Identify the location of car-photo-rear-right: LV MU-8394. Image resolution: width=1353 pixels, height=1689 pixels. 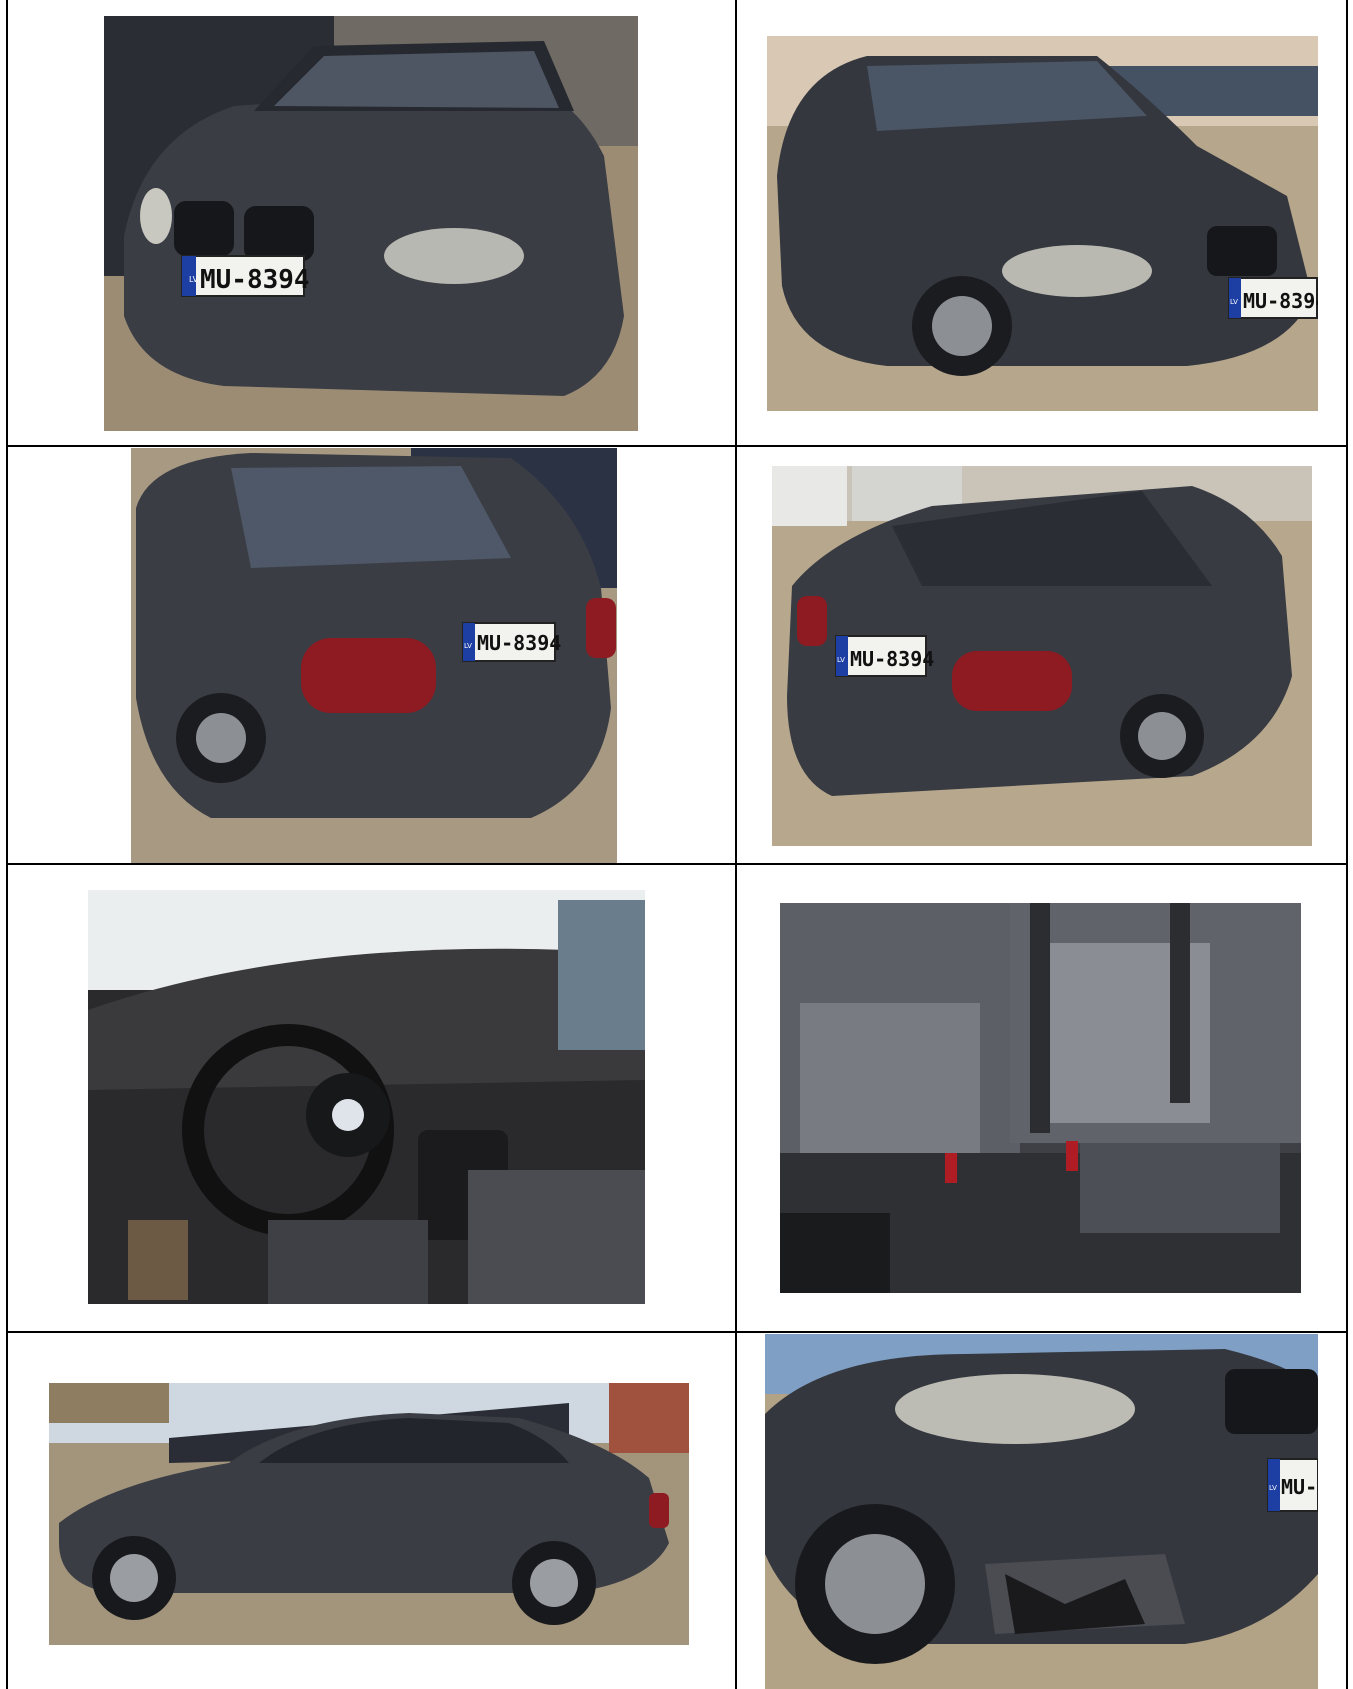
(1042, 656).